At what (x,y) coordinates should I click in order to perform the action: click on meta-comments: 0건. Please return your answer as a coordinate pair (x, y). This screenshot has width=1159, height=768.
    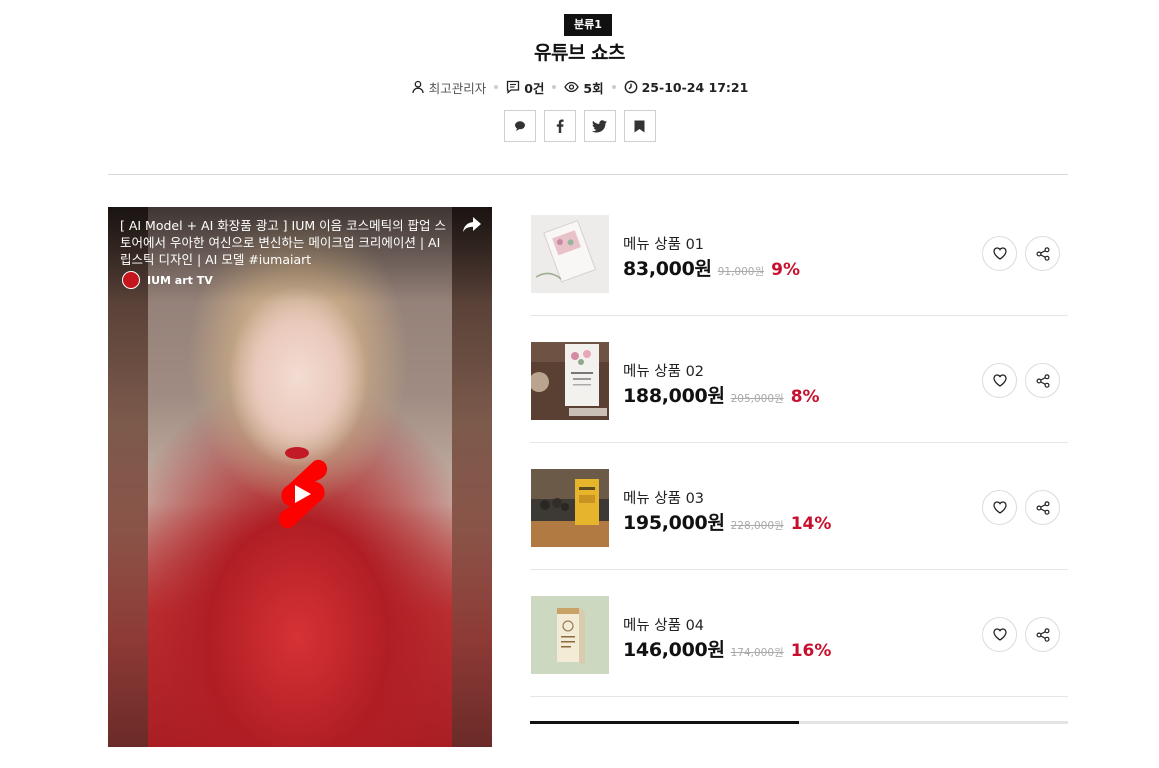
    Looking at the image, I should click on (525, 87).